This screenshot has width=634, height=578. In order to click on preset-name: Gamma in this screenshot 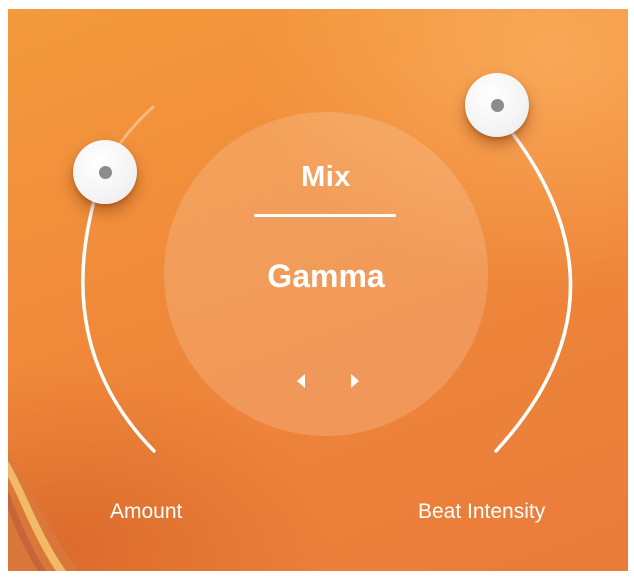, I will do `click(326, 276)`.